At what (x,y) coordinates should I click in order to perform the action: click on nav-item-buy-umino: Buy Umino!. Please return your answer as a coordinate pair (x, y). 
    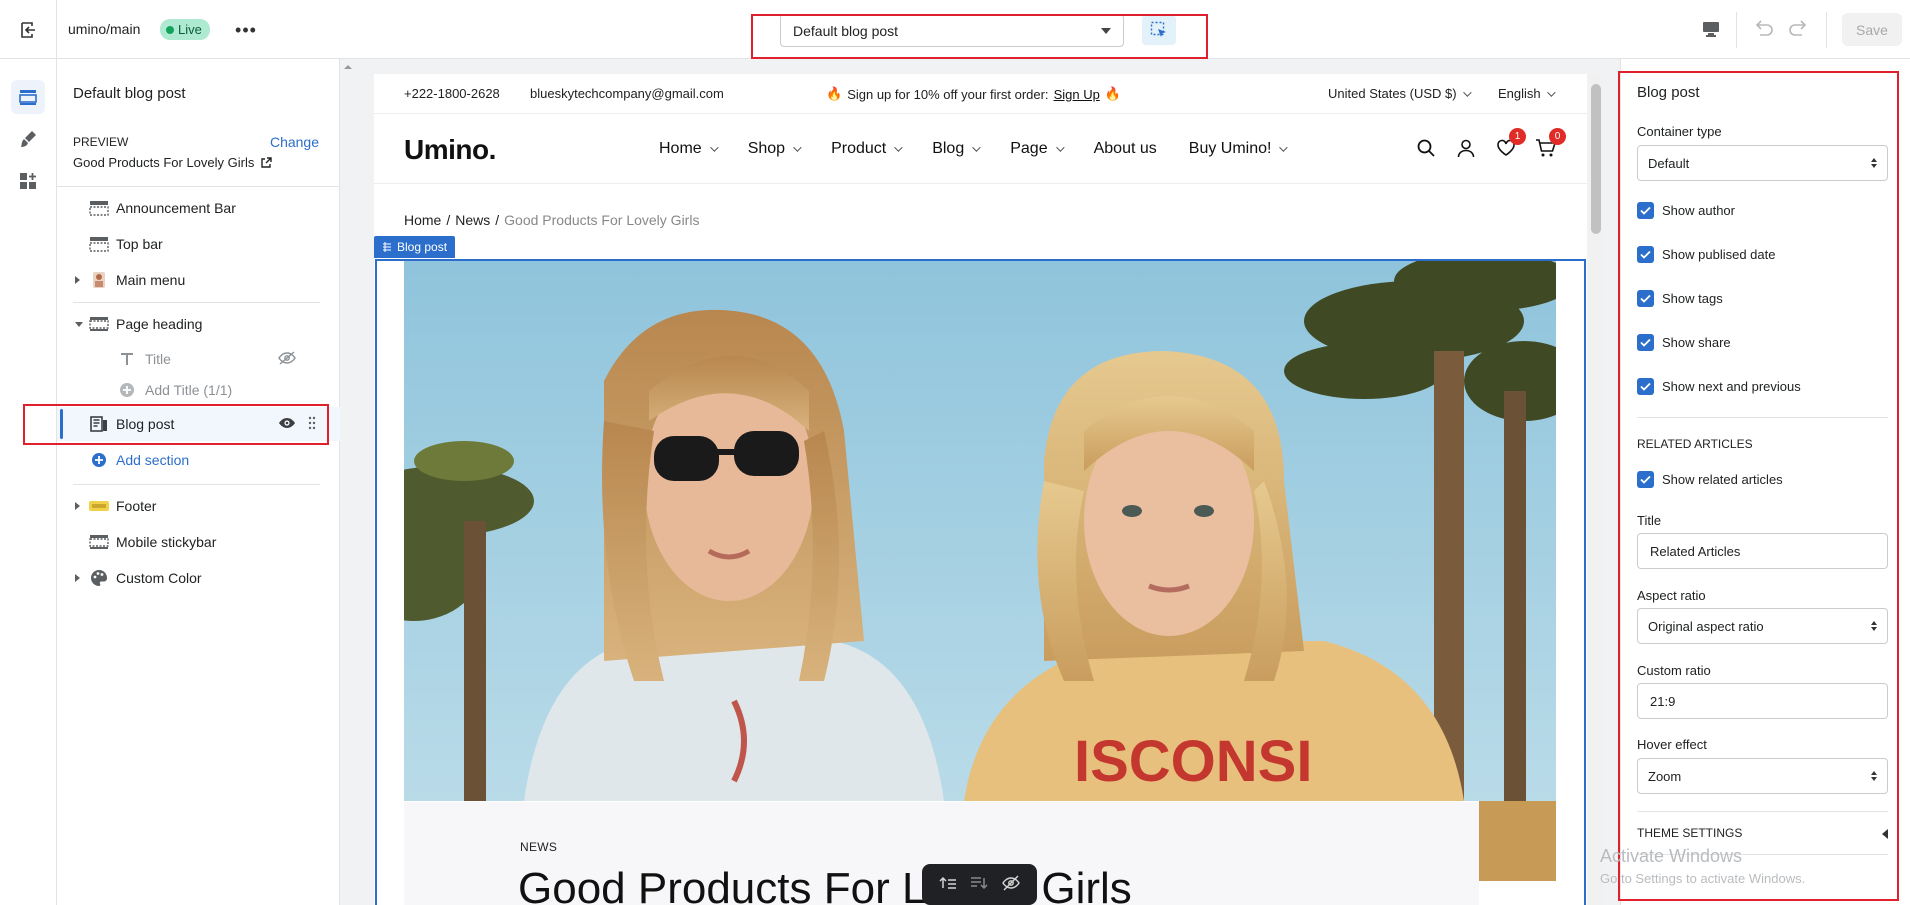
    Looking at the image, I should click on (1238, 149).